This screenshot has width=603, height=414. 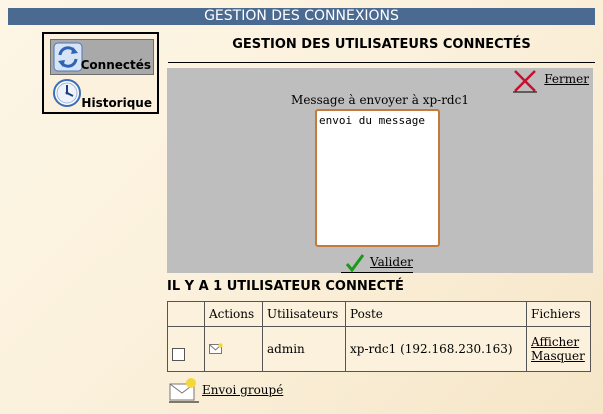 What do you see at coordinates (243, 390) in the screenshot?
I see `group-send-label: Envoi groupé` at bounding box center [243, 390].